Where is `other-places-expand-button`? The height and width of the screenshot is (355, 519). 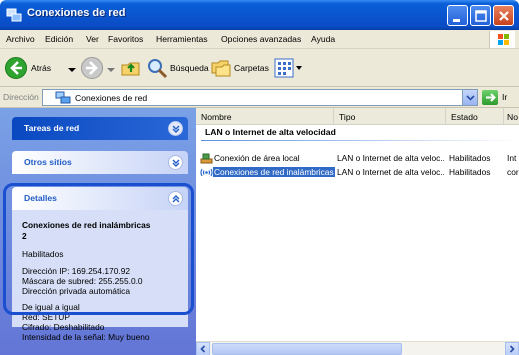
other-places-expand-button is located at coordinates (175, 162).